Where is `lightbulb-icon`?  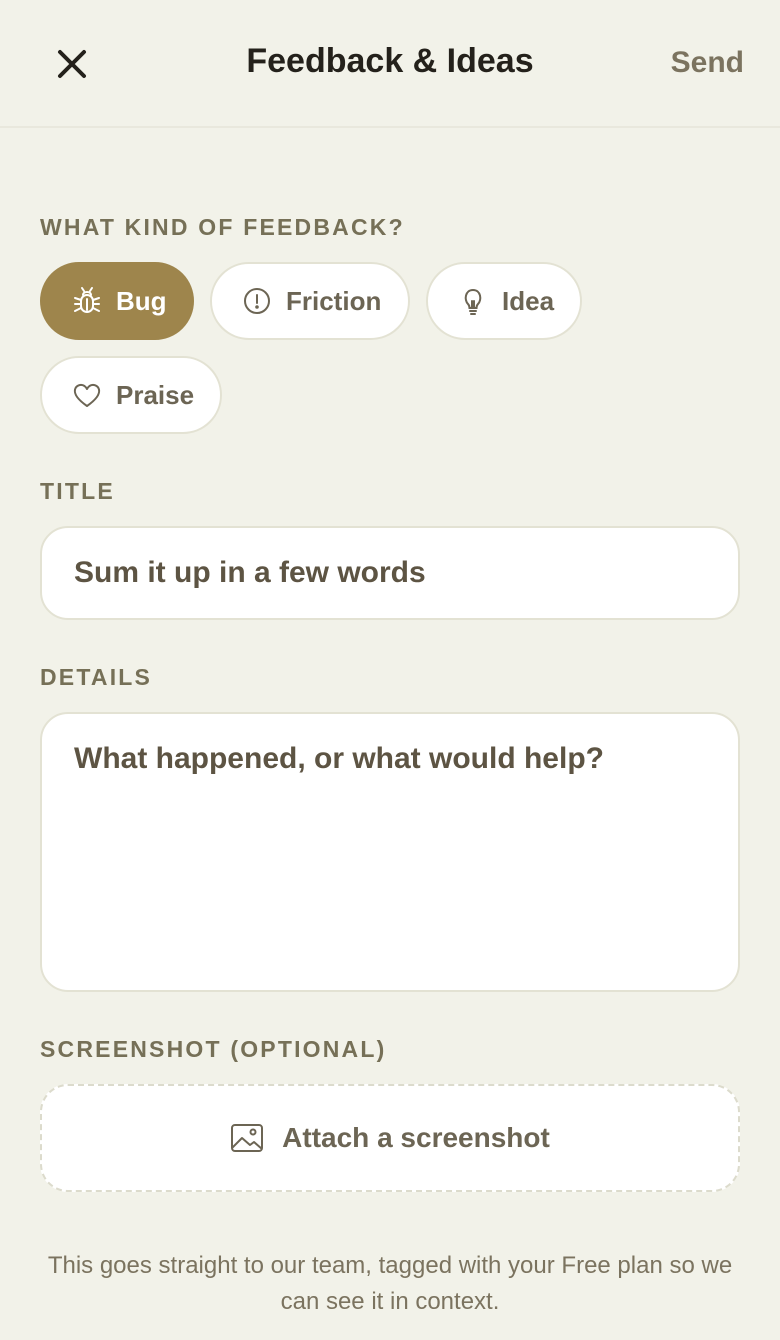
lightbulb-icon is located at coordinates (473, 301).